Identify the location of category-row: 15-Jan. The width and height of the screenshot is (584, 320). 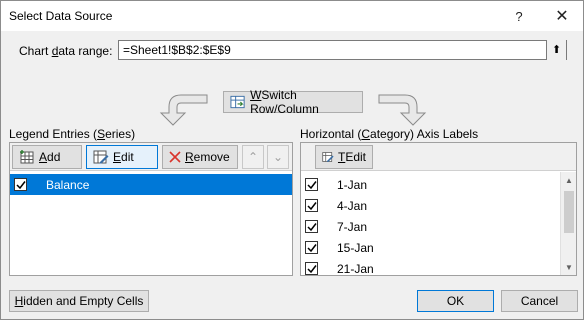
(438, 247).